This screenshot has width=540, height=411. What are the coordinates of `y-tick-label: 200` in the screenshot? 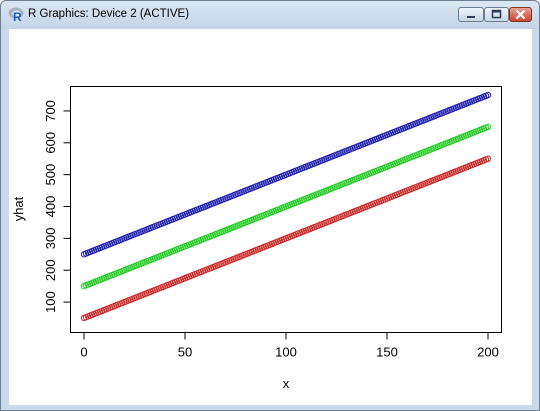 It's located at (50, 270).